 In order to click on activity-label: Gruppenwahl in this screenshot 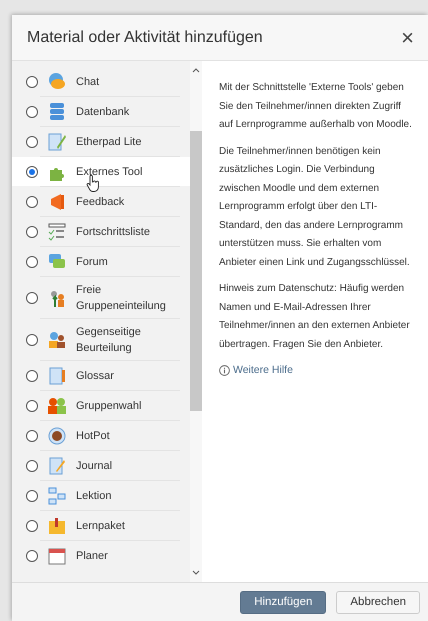, I will do `click(109, 406)`.